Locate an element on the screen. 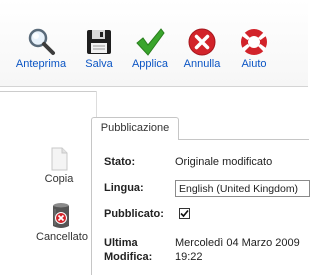 The height and width of the screenshot is (275, 320). apply-button: Applica is located at coordinates (150, 48).